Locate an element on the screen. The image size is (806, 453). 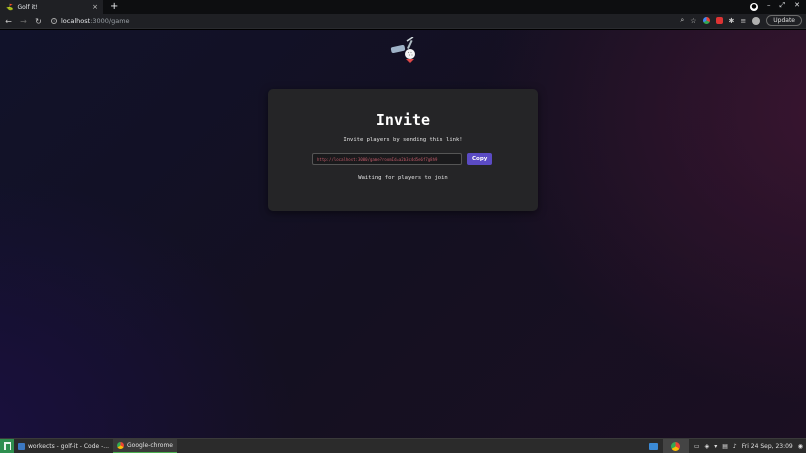
invite-link-row: Copy is located at coordinates (402, 159).